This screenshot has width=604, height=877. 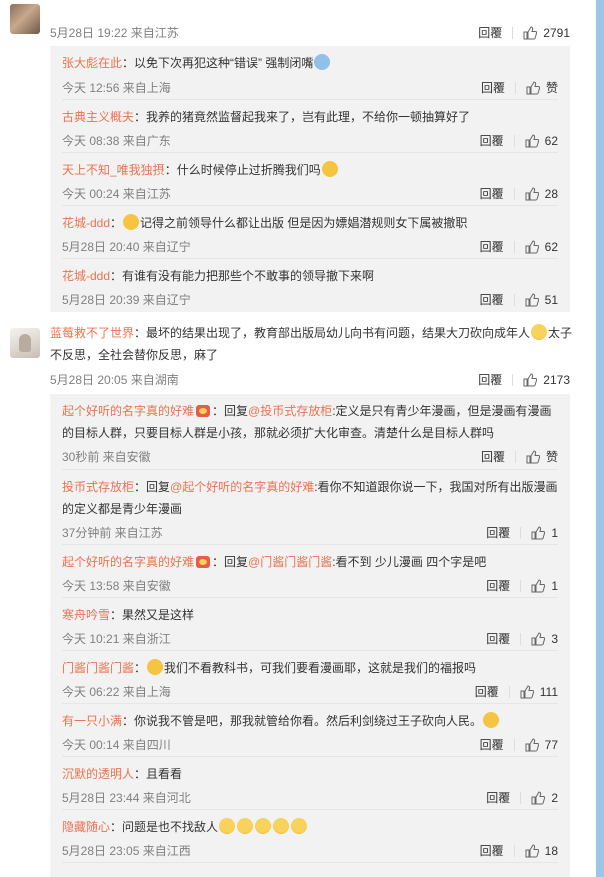 What do you see at coordinates (230, 411) in the screenshot?
I see `reply-prefix: ：回复` at bounding box center [230, 411].